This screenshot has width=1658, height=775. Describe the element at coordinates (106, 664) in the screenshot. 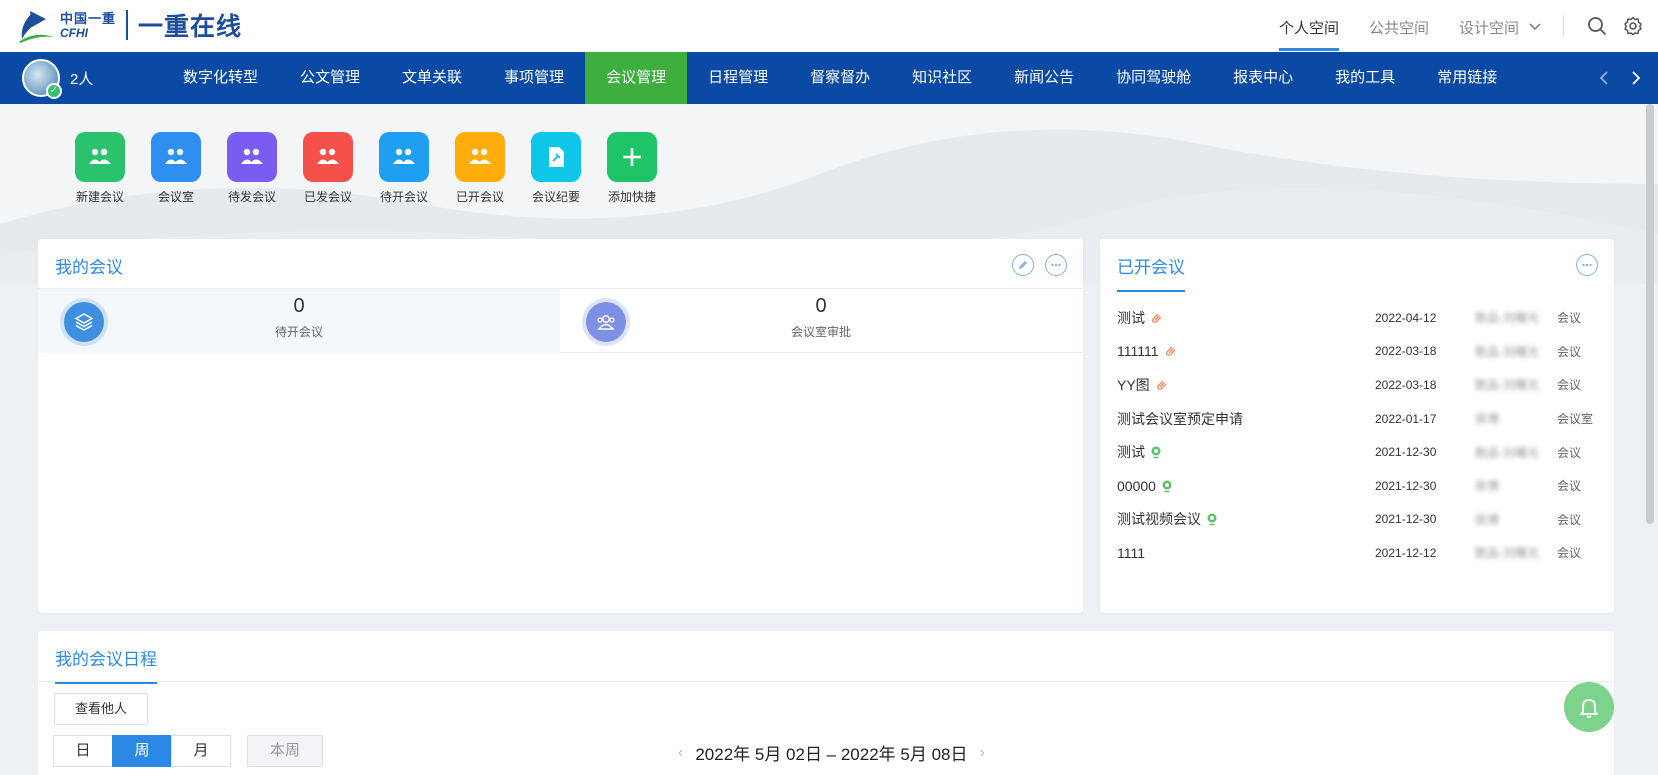

I see `card-title: 我的会议日程` at that location.